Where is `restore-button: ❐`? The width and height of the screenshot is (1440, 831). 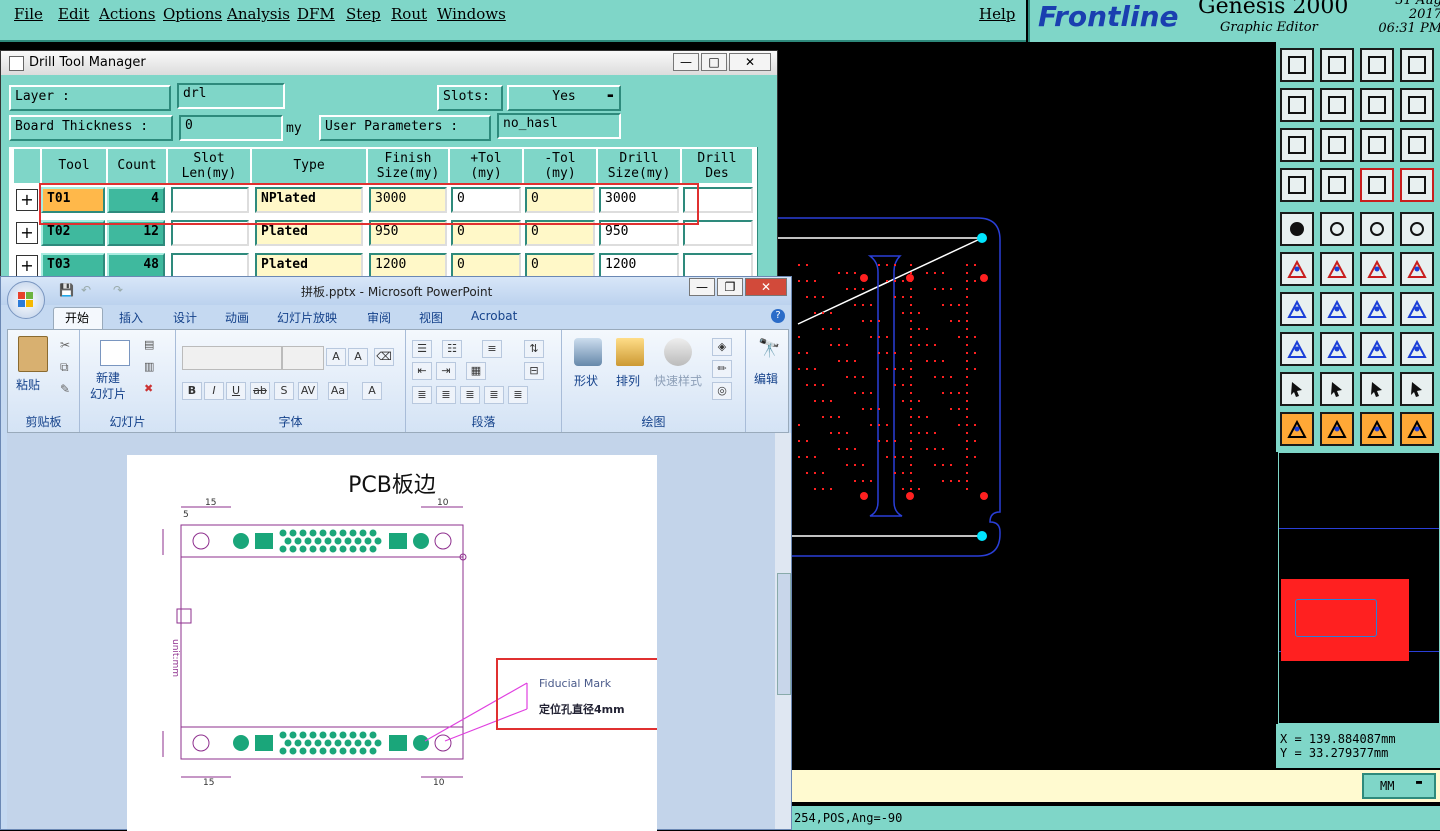 restore-button: ❐ is located at coordinates (730, 287).